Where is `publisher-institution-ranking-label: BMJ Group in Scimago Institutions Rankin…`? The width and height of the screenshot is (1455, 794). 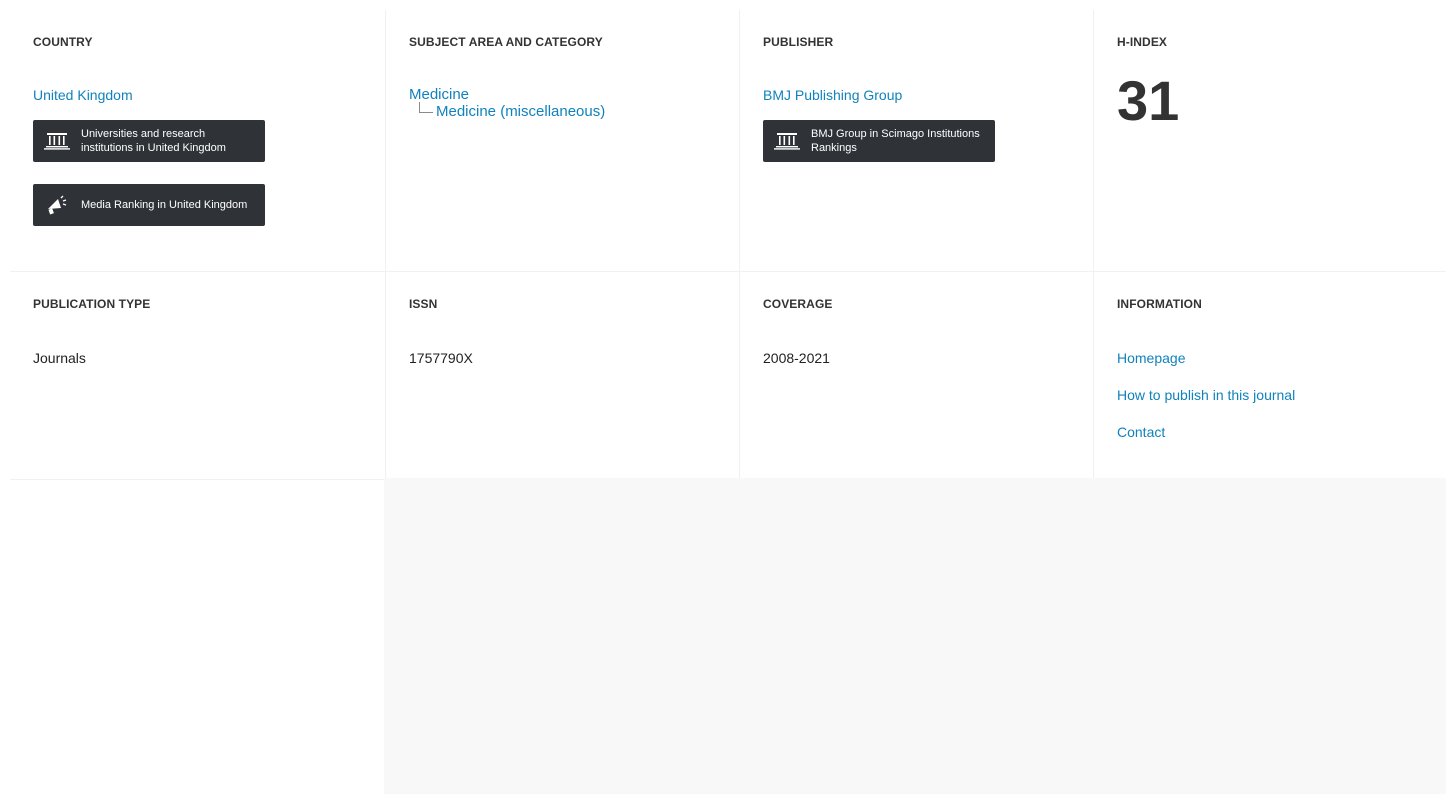
publisher-institution-ranking-label: BMJ Group in Scimago Institutions Rankin… is located at coordinates (895, 141).